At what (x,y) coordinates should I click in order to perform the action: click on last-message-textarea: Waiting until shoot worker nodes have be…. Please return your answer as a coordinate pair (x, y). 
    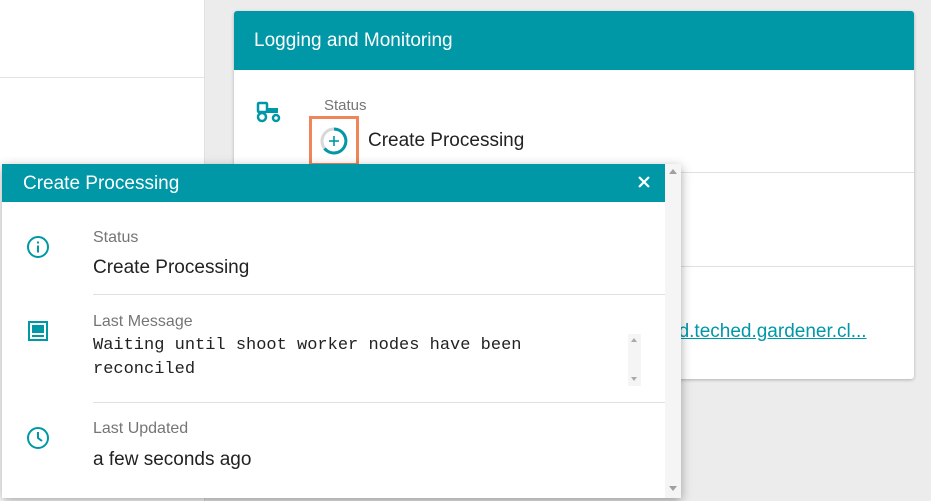
    Looking at the image, I should click on (369, 360).